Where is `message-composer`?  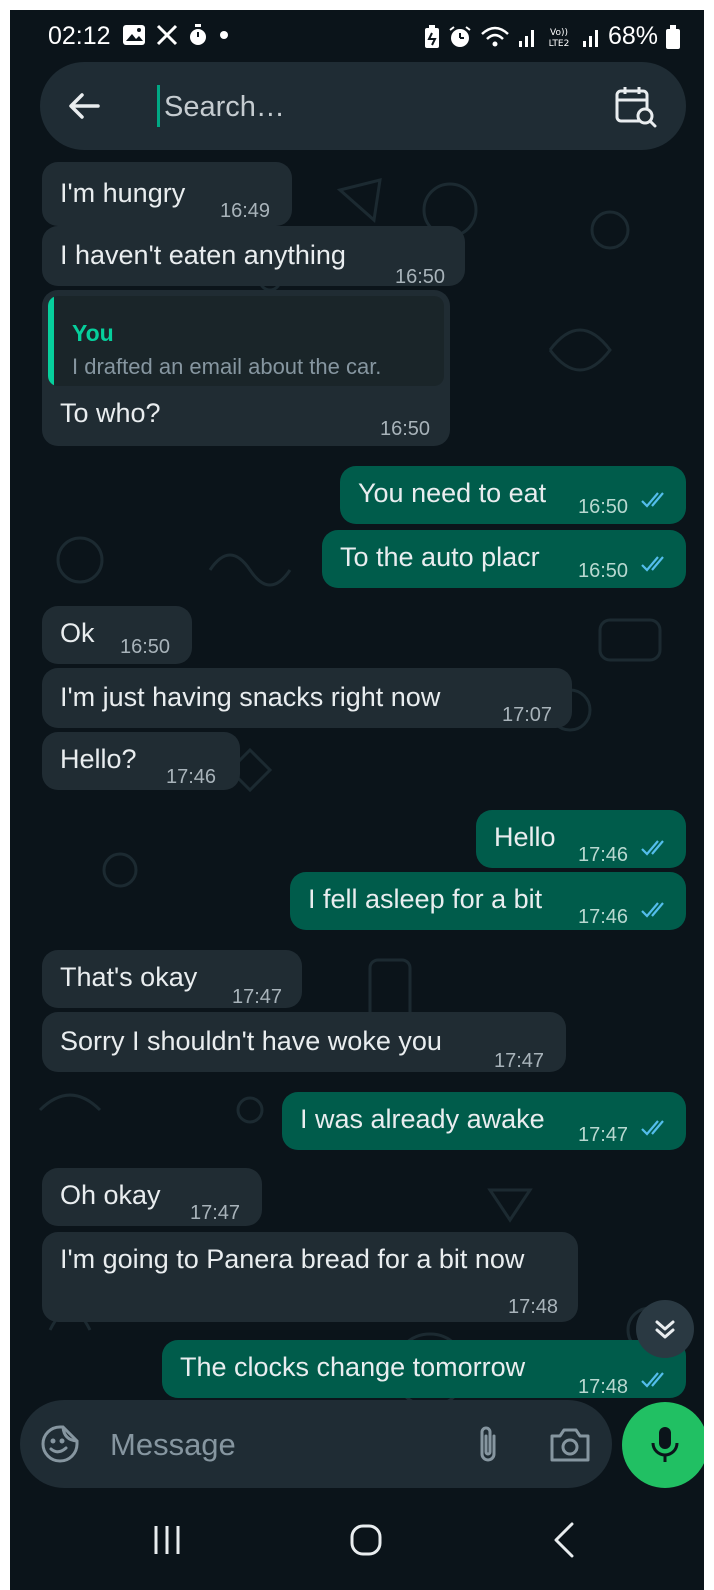 message-composer is located at coordinates (316, 1444).